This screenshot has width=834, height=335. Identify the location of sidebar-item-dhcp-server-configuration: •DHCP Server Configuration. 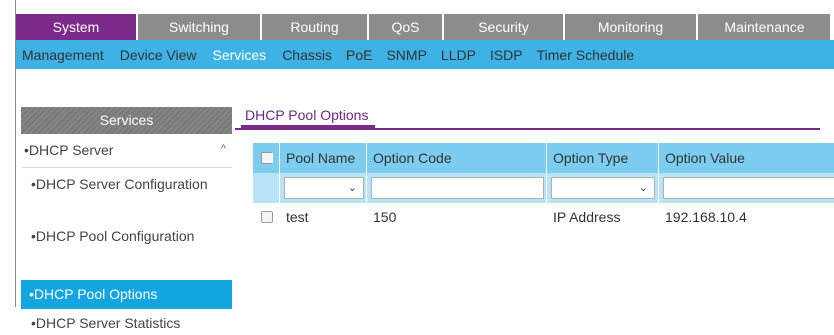
(126, 195).